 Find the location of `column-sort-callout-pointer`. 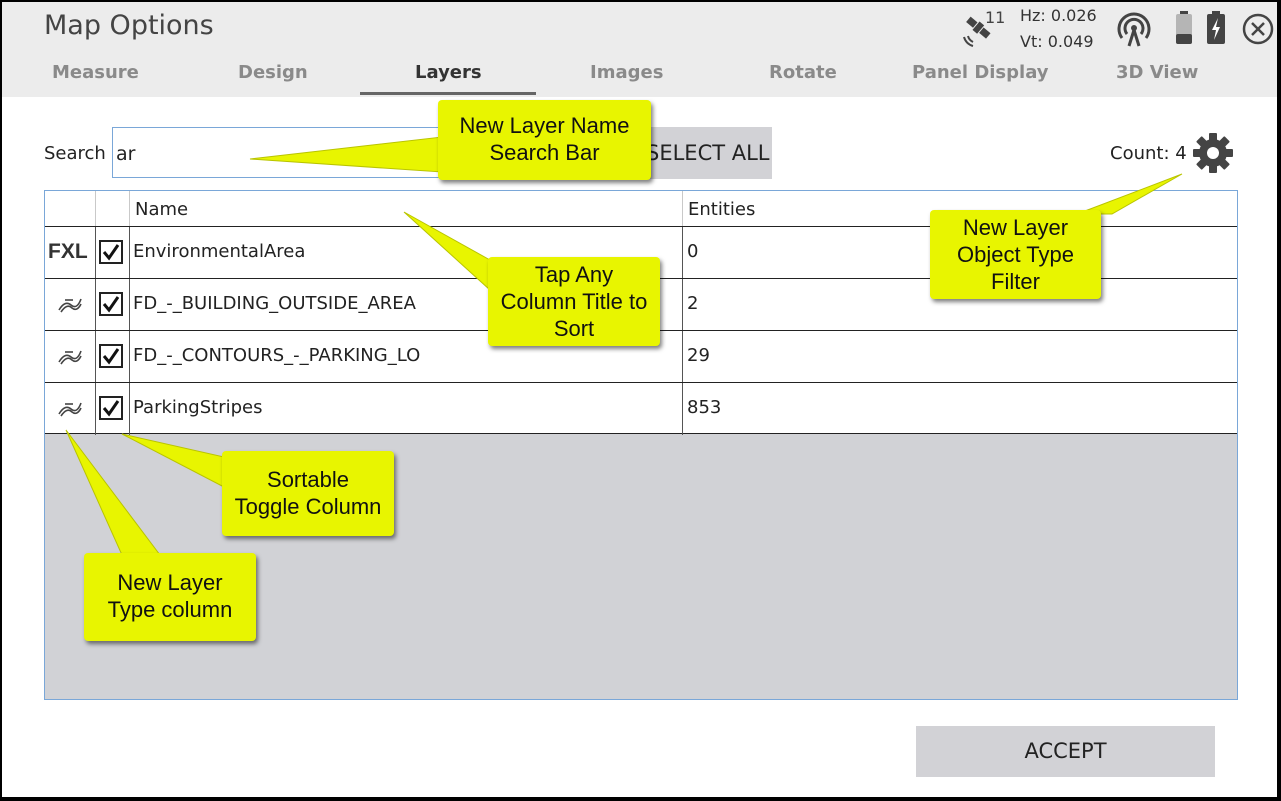

column-sort-callout-pointer is located at coordinates (447, 251).